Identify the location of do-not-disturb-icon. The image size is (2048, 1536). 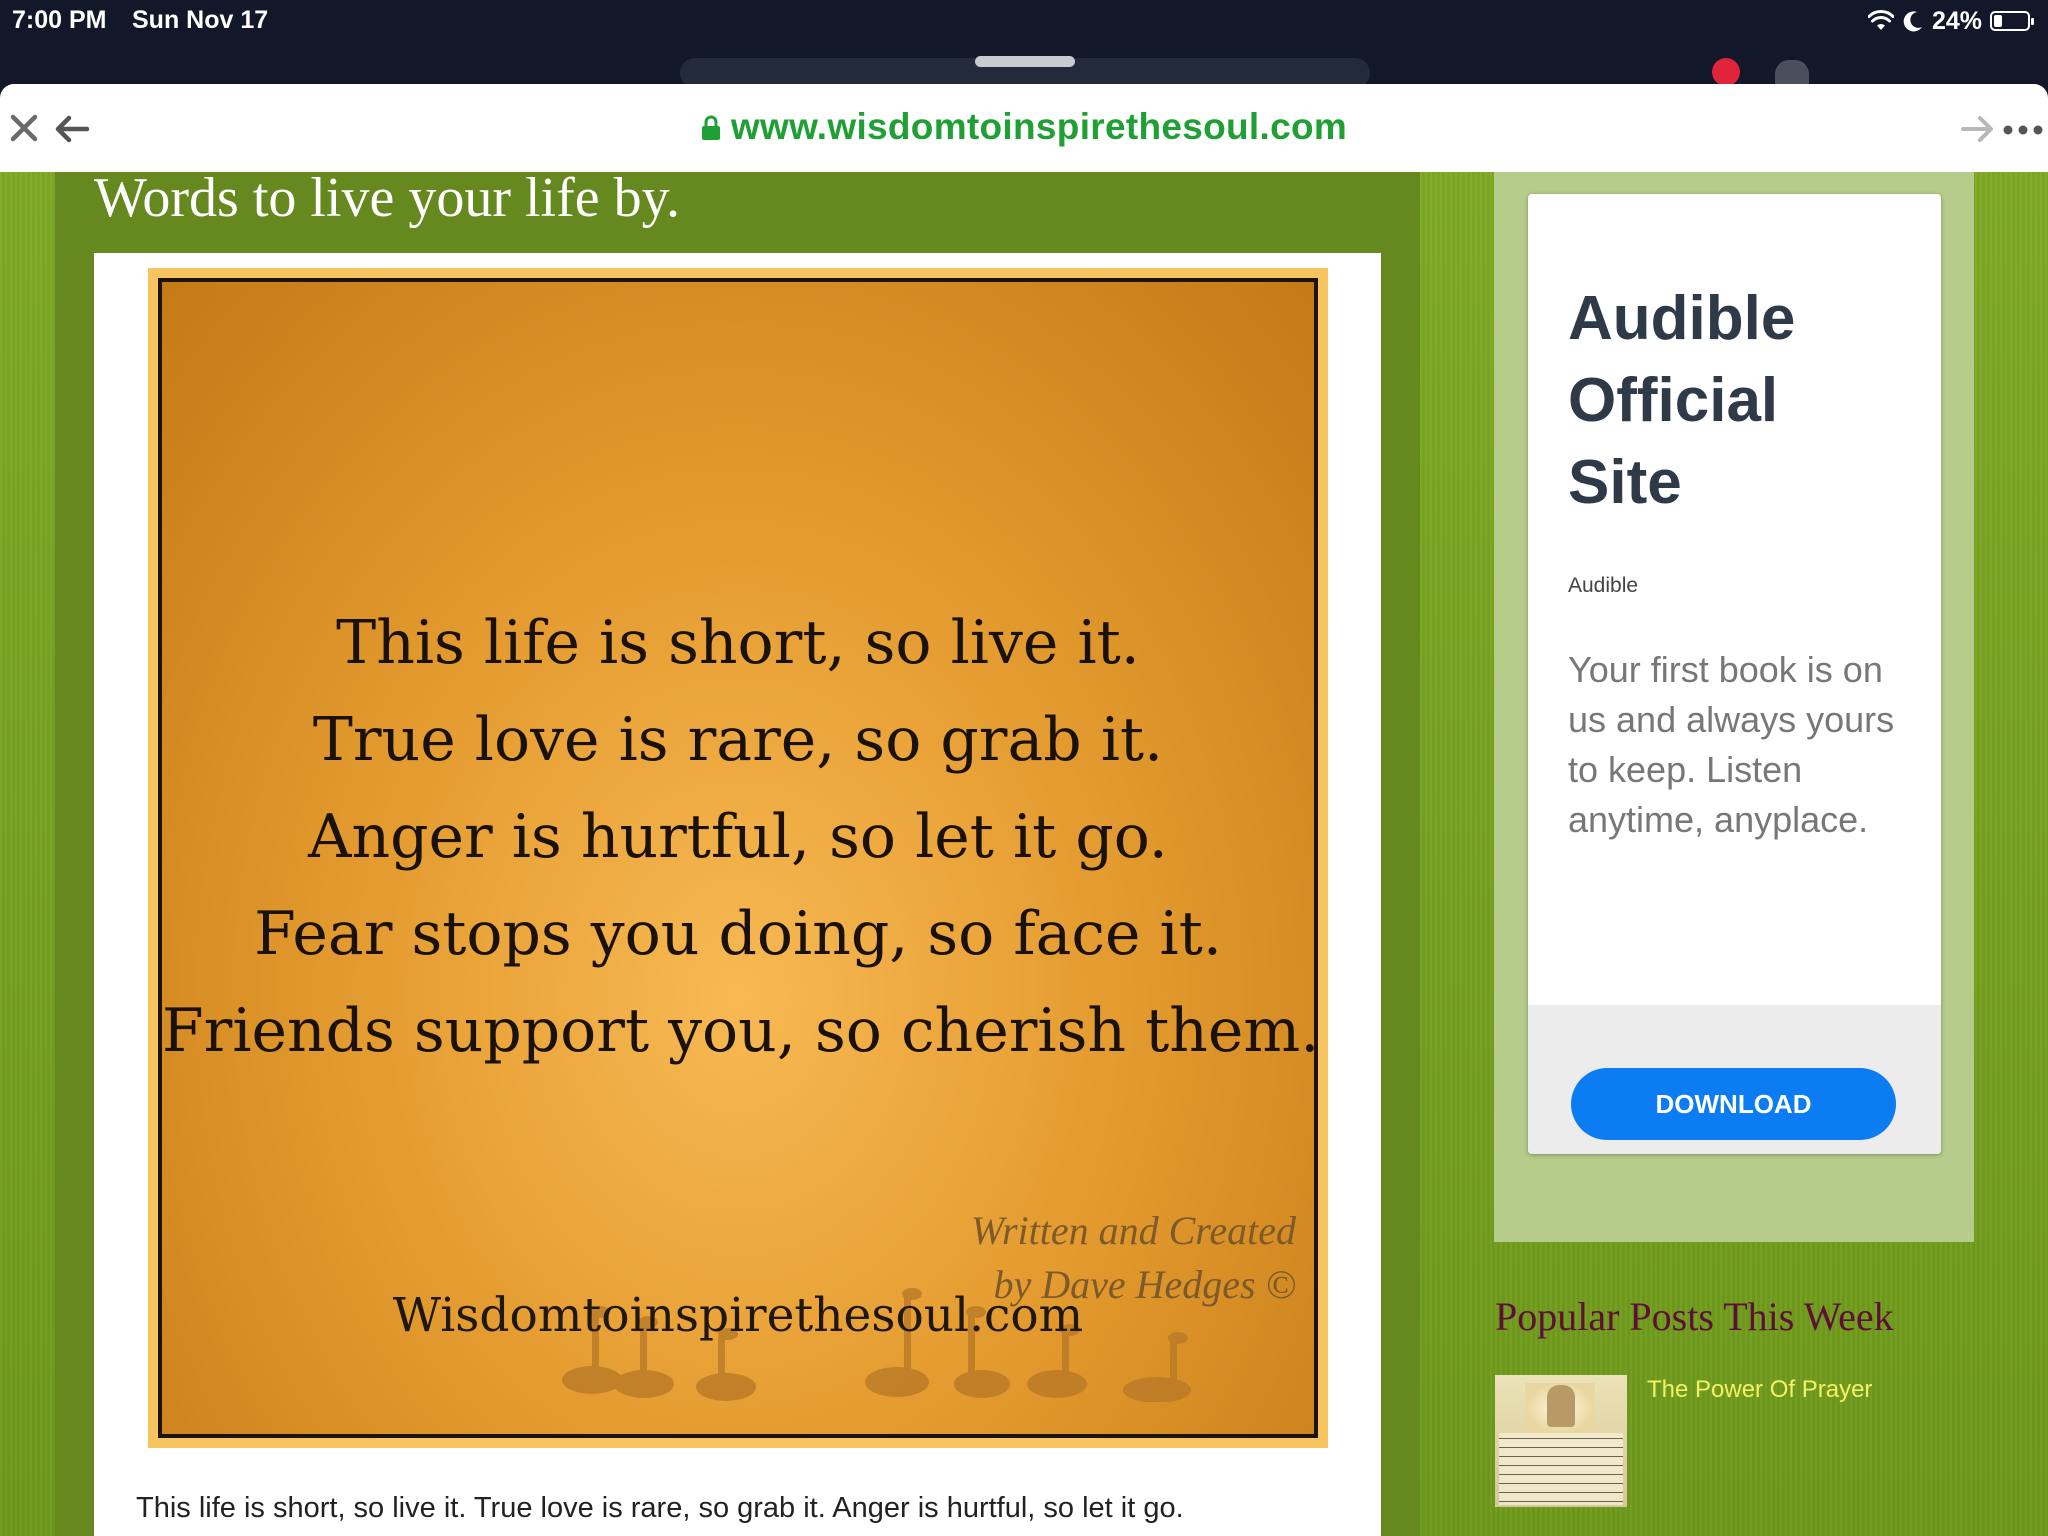
(1912, 21).